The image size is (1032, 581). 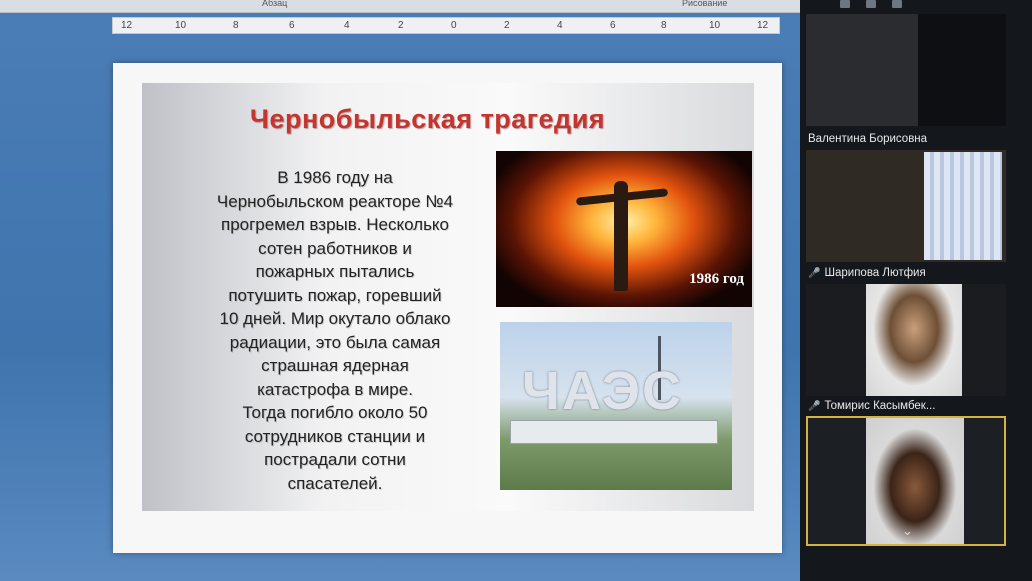 I want to click on explosion-photo: 1986 год, so click(x=624, y=229).